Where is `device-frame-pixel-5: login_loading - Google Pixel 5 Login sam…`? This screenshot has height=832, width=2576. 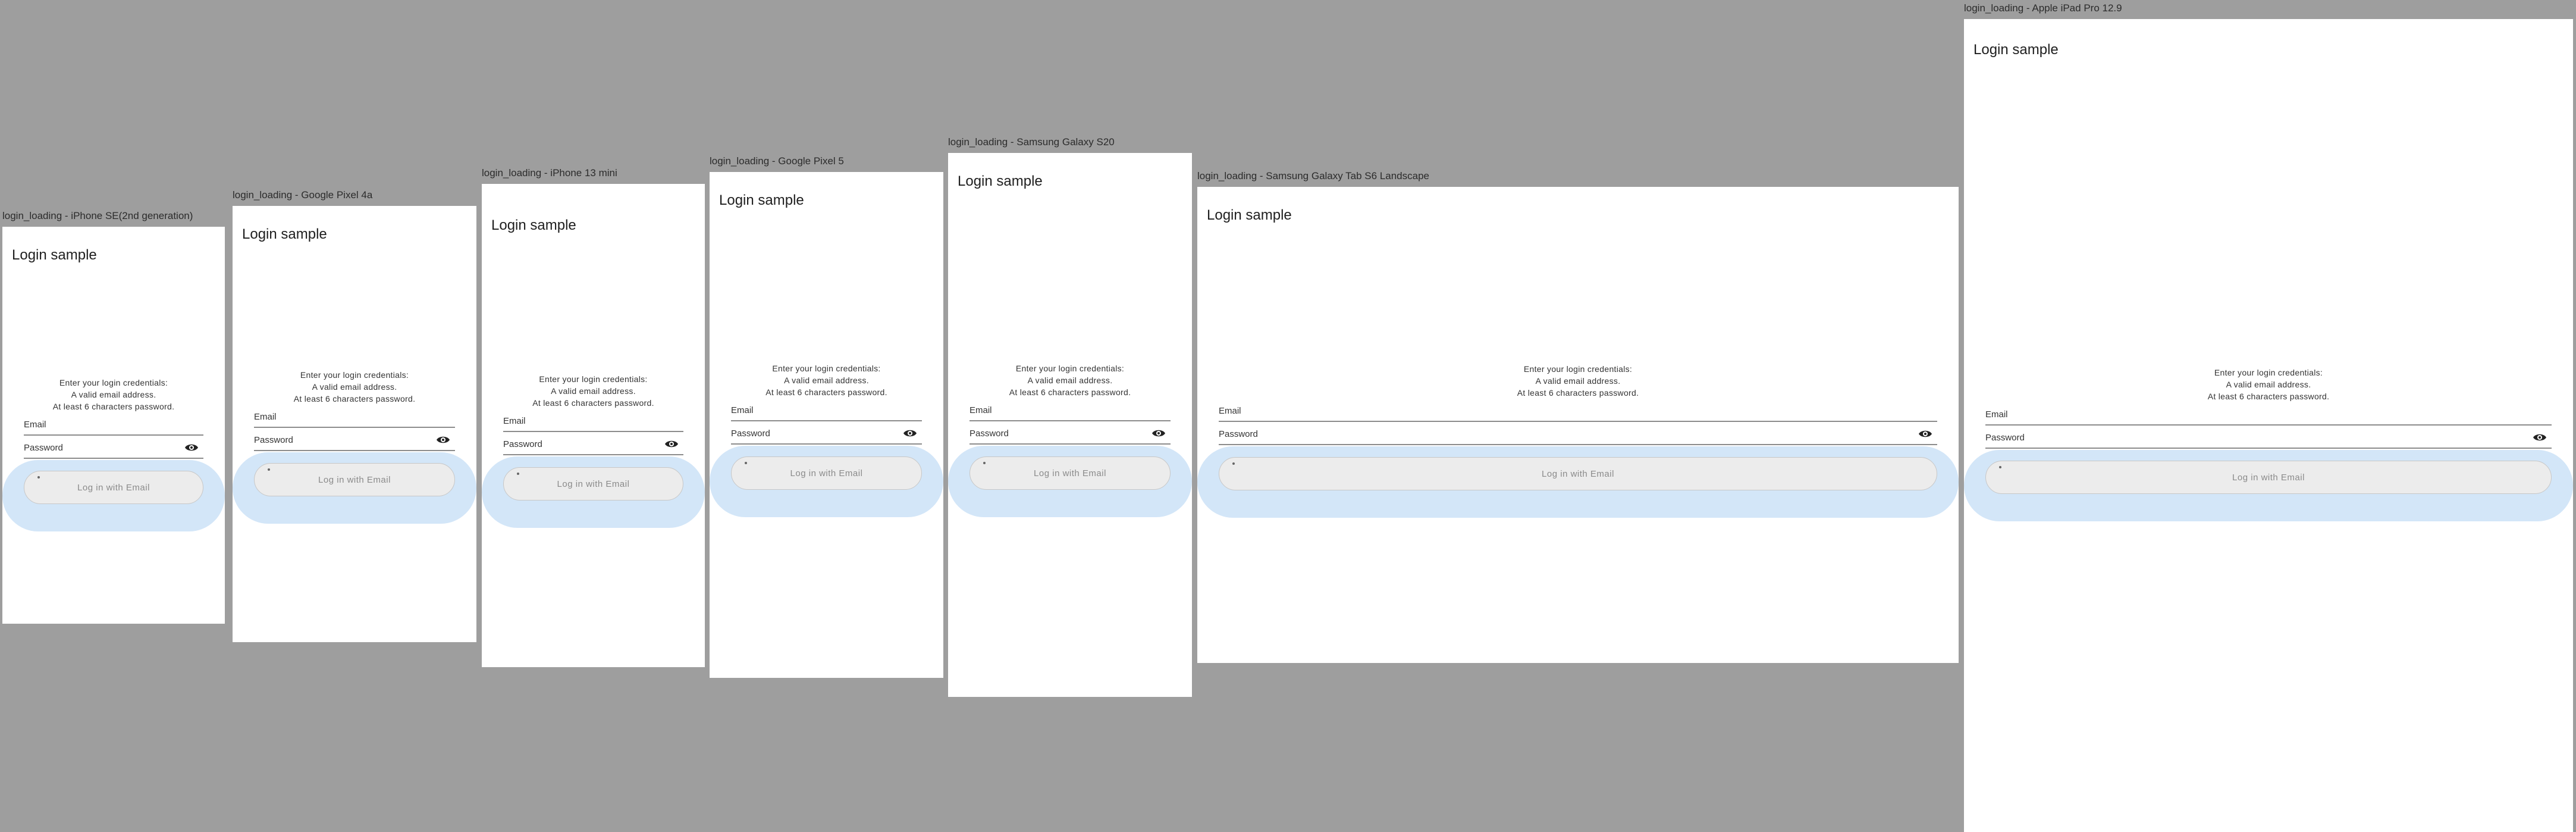
device-frame-pixel-5: login_loading - Google Pixel 5 Login sam… is located at coordinates (826, 416).